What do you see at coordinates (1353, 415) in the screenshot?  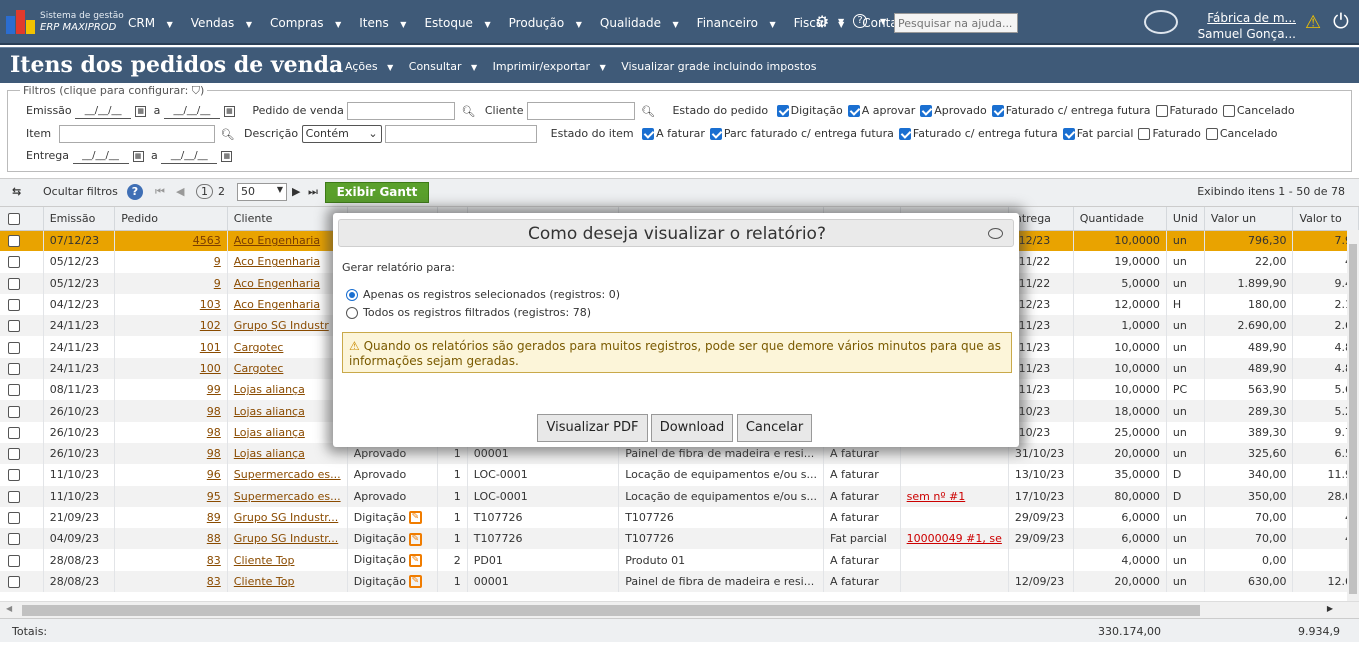 I see `vertical-scrollbar` at bounding box center [1353, 415].